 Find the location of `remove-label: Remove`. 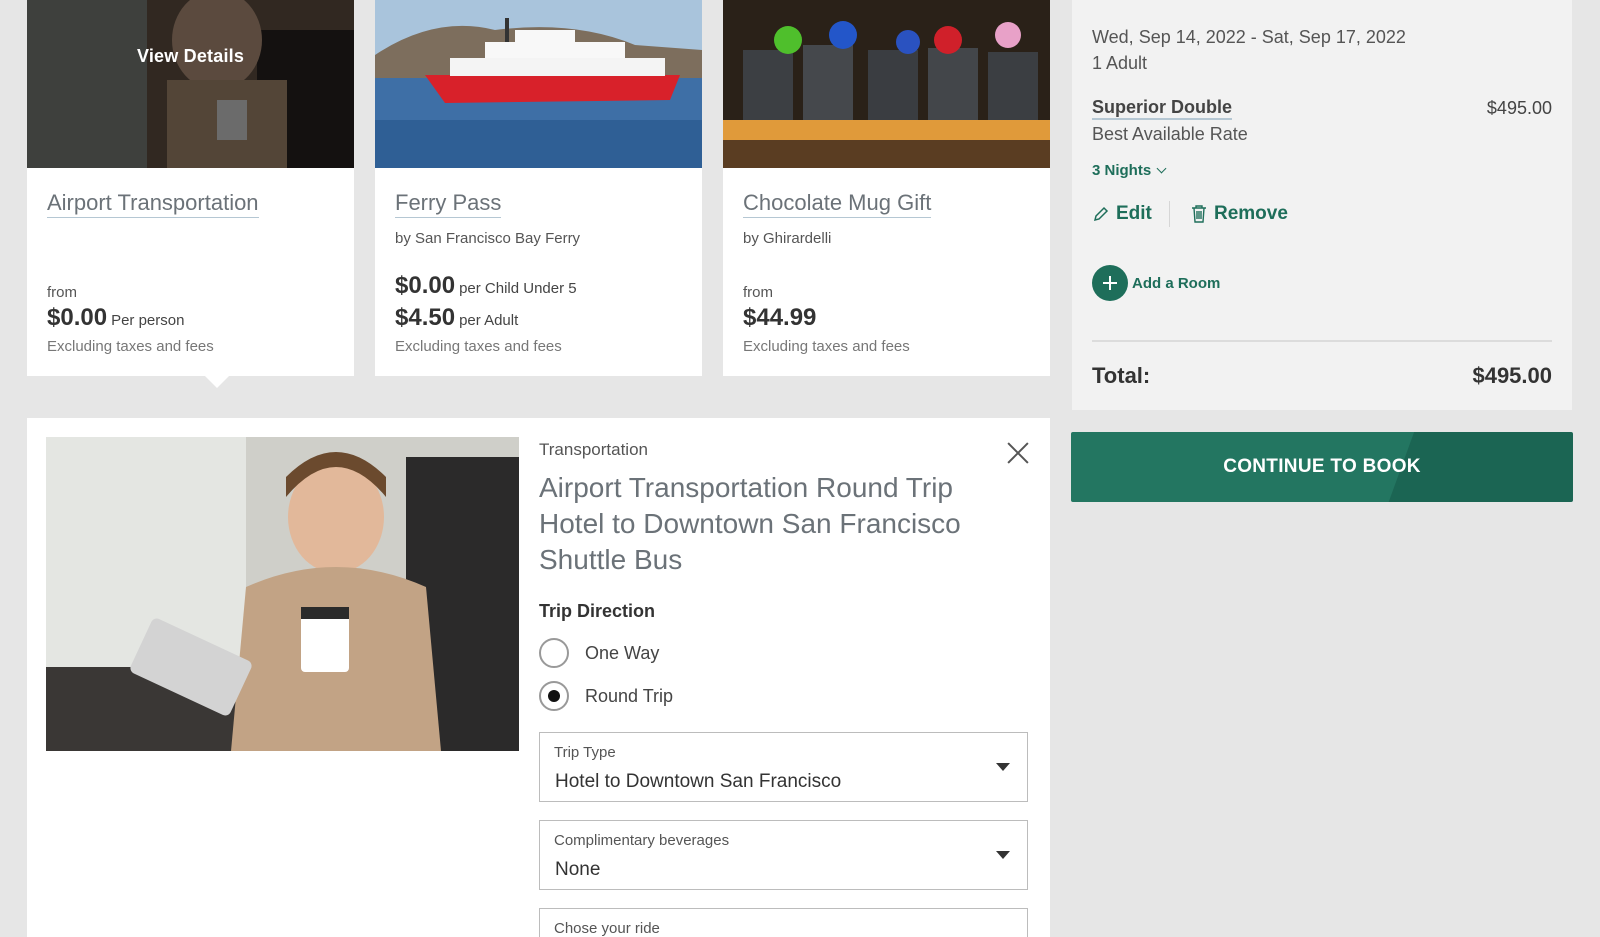

remove-label: Remove is located at coordinates (1251, 213).